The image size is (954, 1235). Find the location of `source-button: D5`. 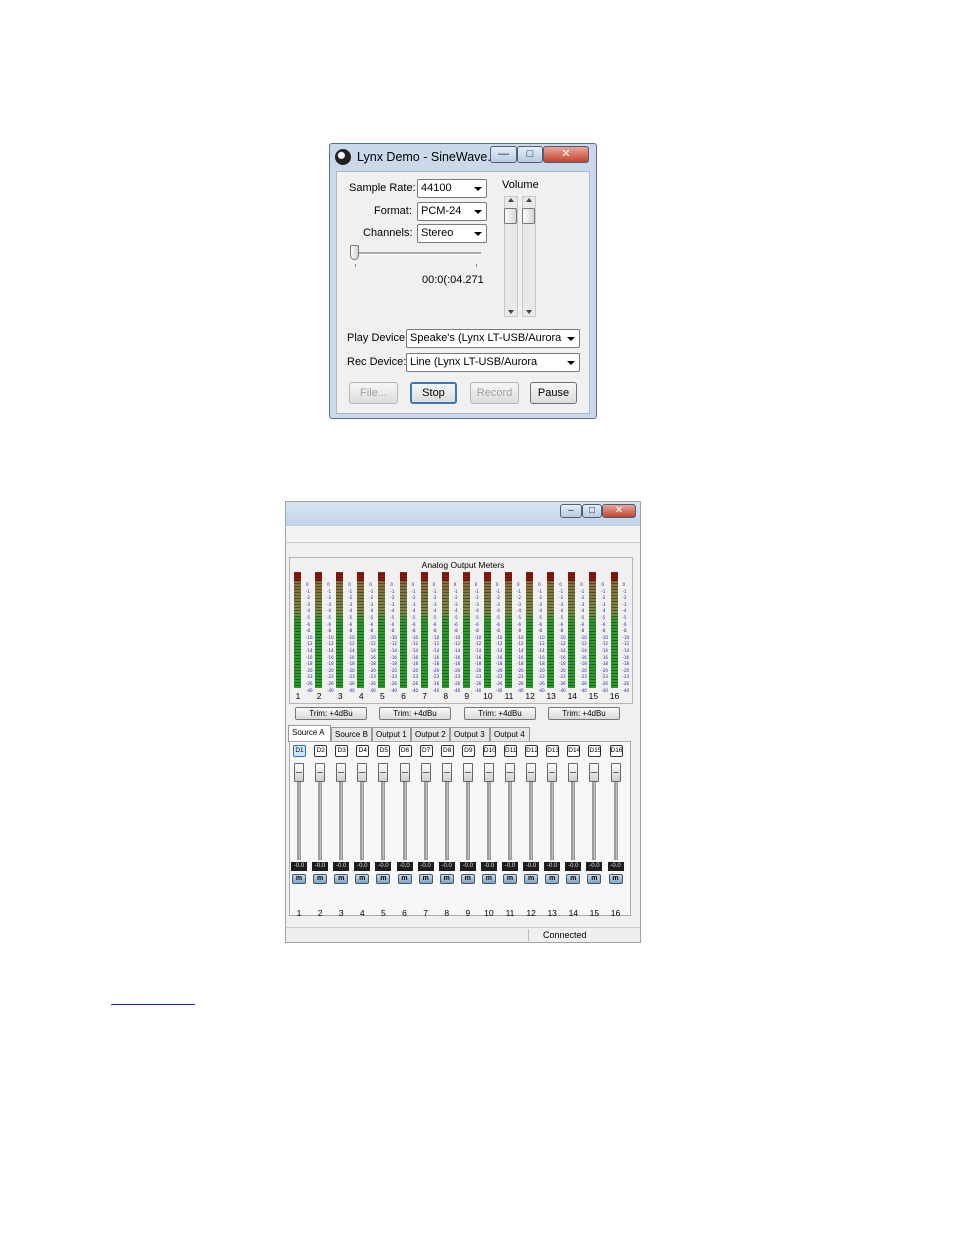

source-button: D5 is located at coordinates (384, 751).